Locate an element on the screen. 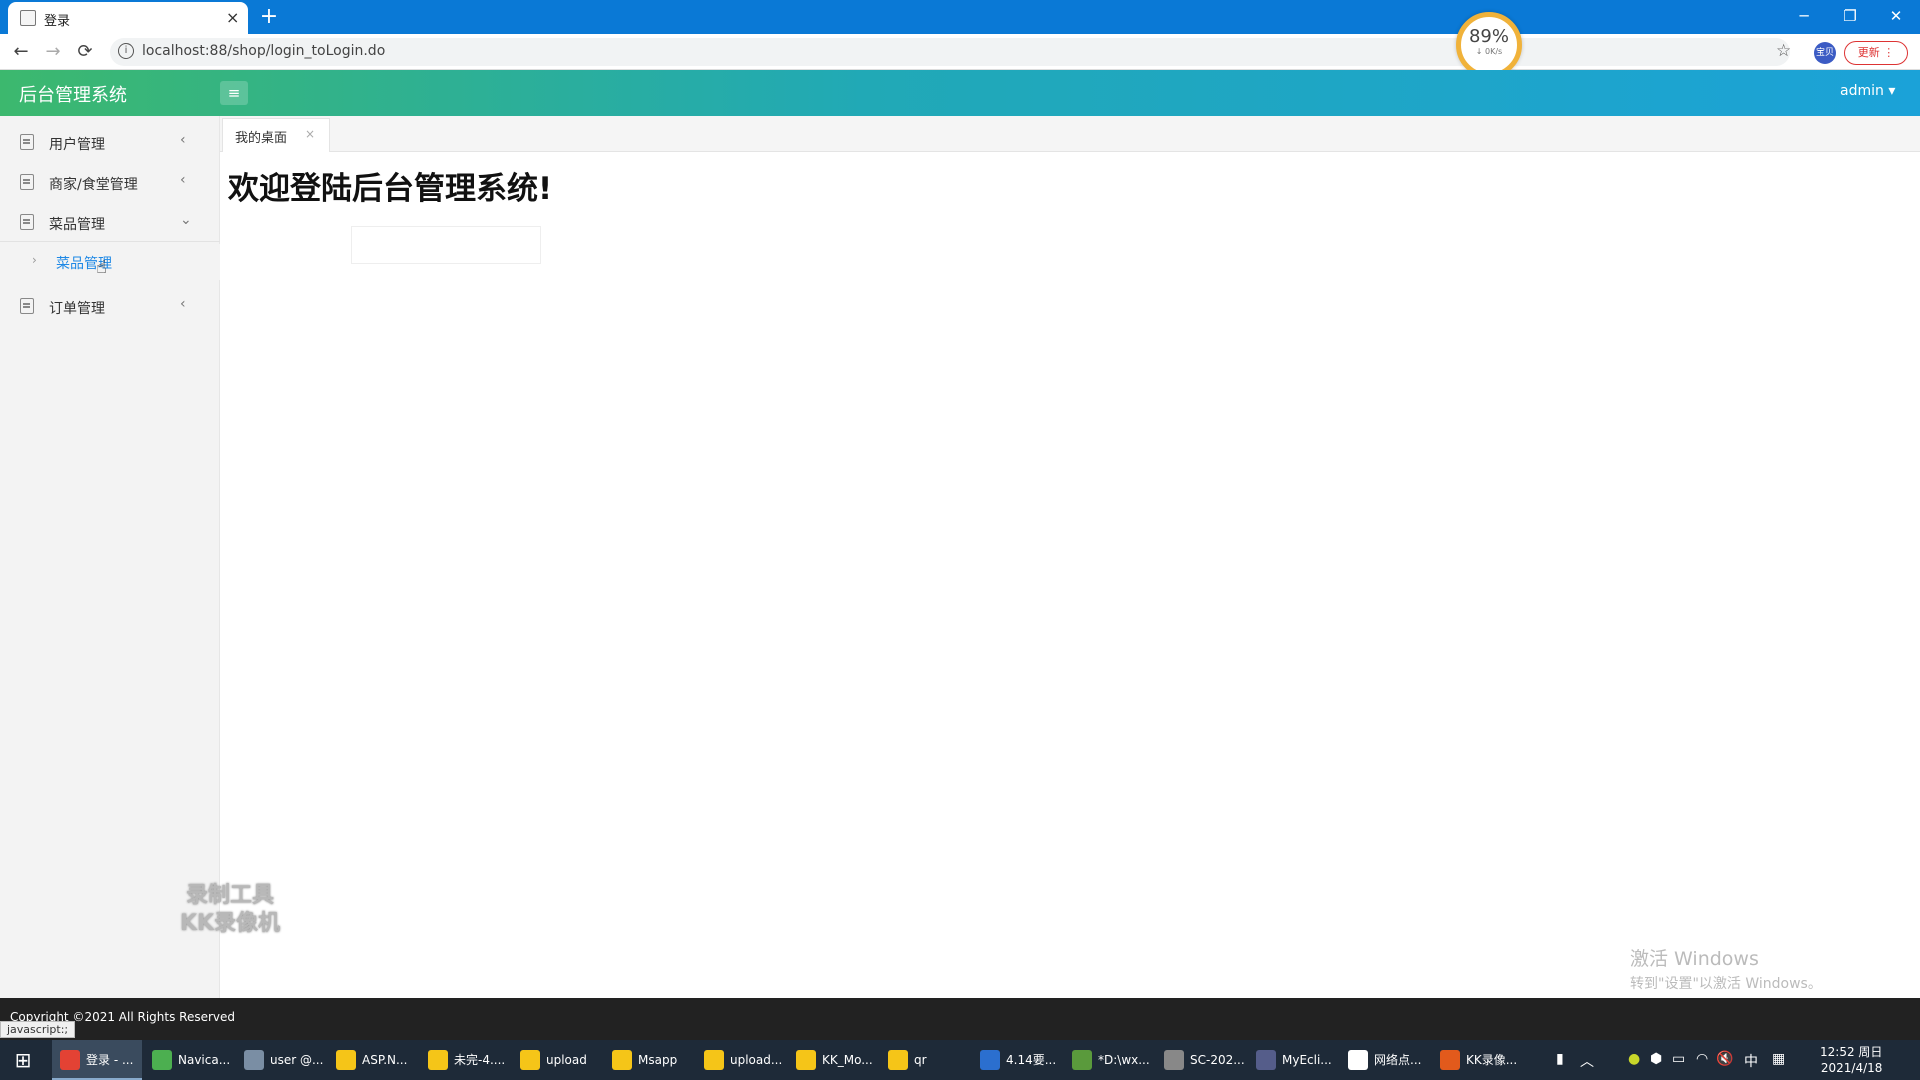  close-window-button: ✕ is located at coordinates (1896, 16).